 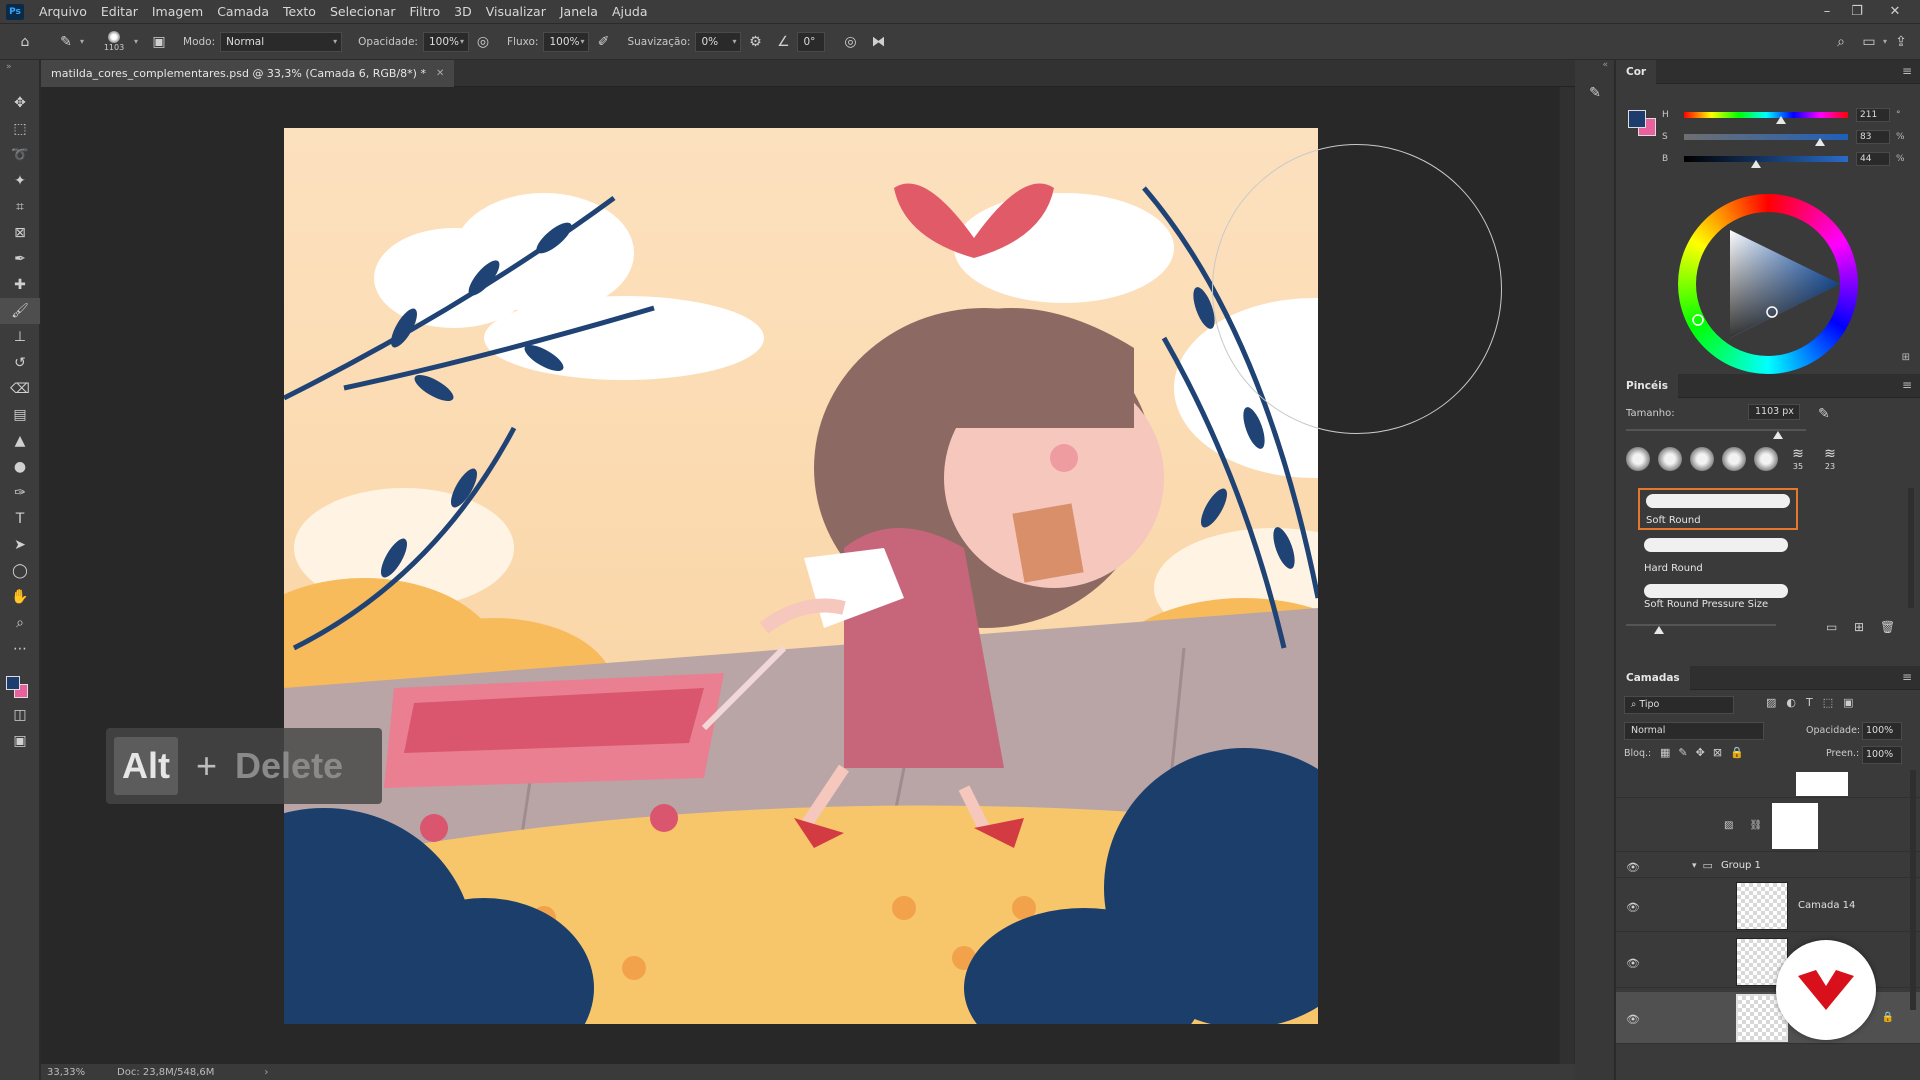 I want to click on menu-arquivo: Arquivo, so click(x=63, y=12).